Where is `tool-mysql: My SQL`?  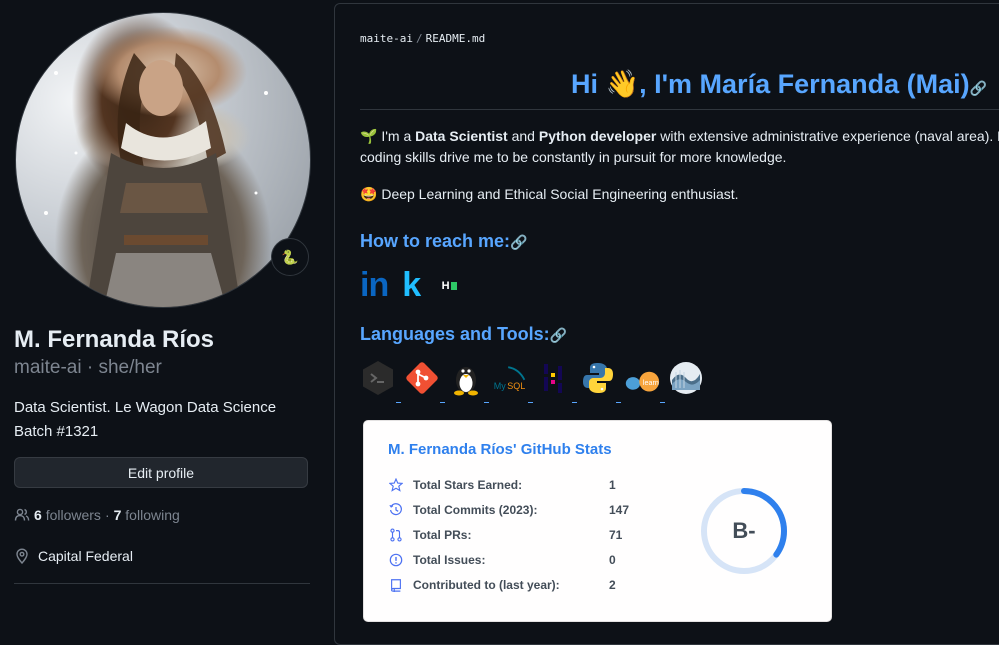 tool-mysql: My SQL is located at coordinates (512, 382).